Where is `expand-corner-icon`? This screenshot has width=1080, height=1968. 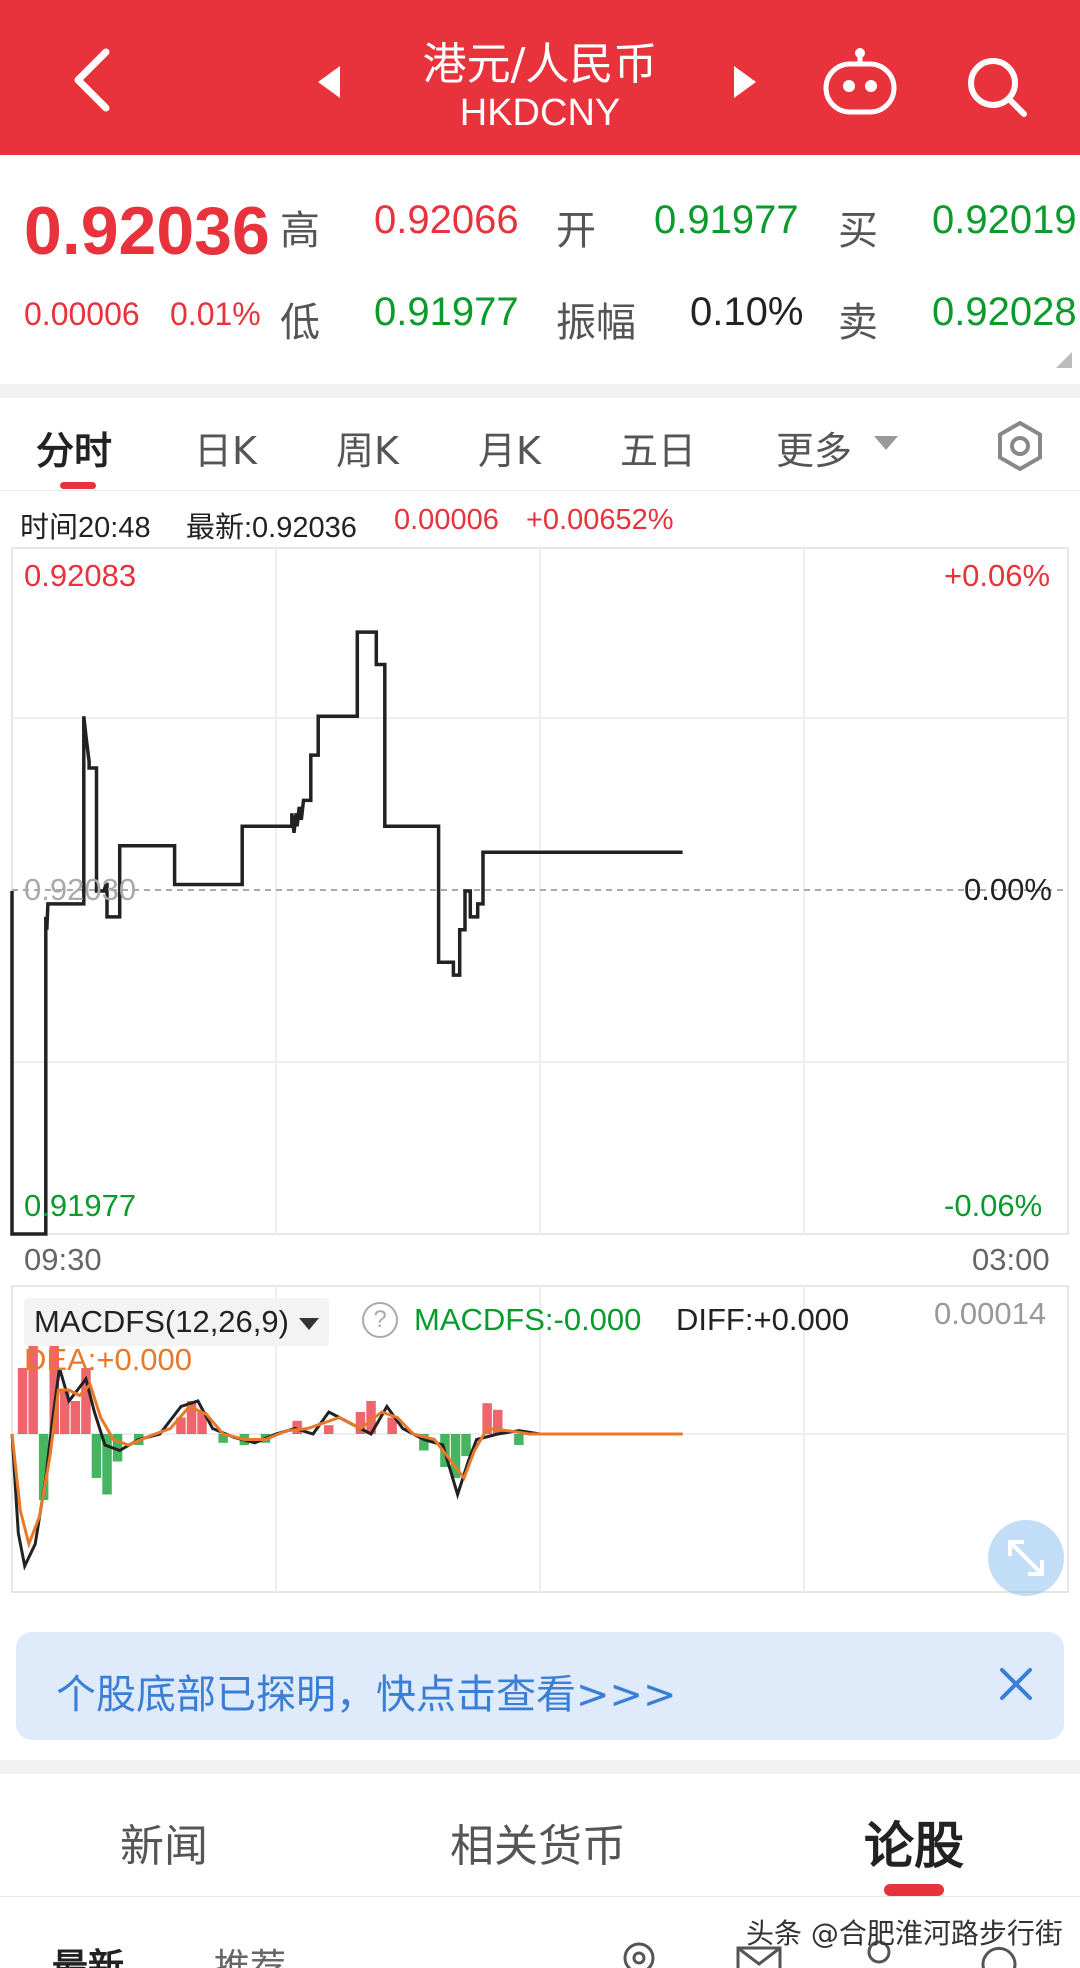
expand-corner-icon is located at coordinates (1064, 360).